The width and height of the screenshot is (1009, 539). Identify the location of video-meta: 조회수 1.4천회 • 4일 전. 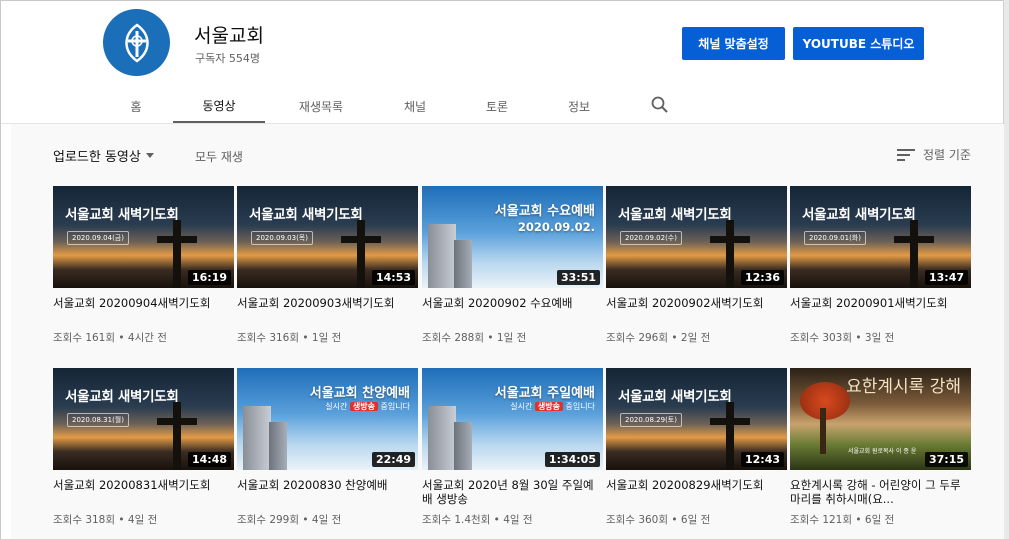
(477, 520).